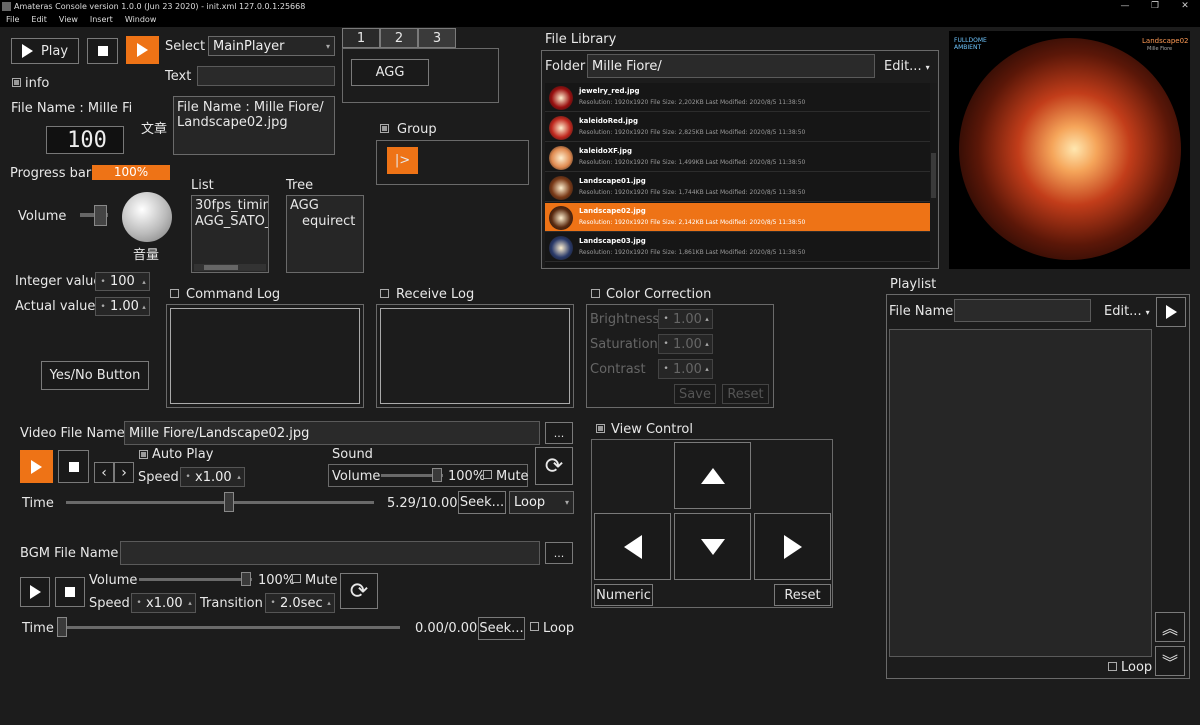 The height and width of the screenshot is (725, 1200). Describe the element at coordinates (325, 206) in the screenshot. I see `tree-item: AGG` at that location.